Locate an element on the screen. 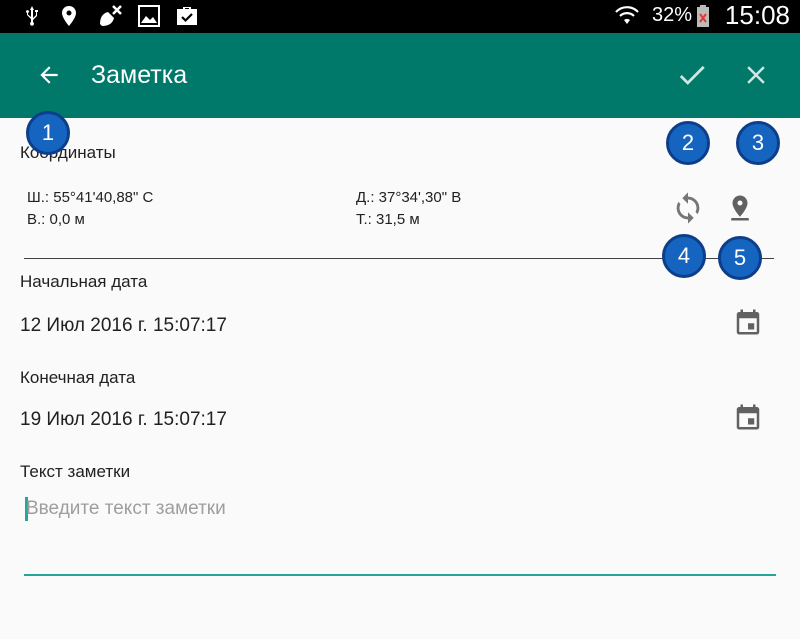 Image resolution: width=800 pixels, height=639 pixels. accuracy-value: Т.: 31,5 м is located at coordinates (388, 219).